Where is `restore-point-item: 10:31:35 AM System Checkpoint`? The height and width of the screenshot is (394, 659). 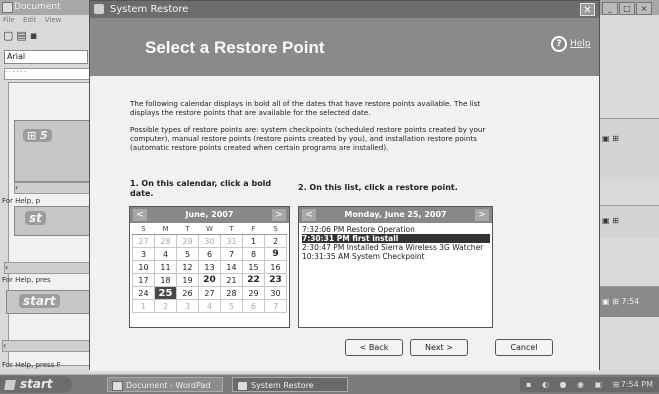
restore-point-item: 10:31:35 AM System Checkpoint is located at coordinates (396, 256).